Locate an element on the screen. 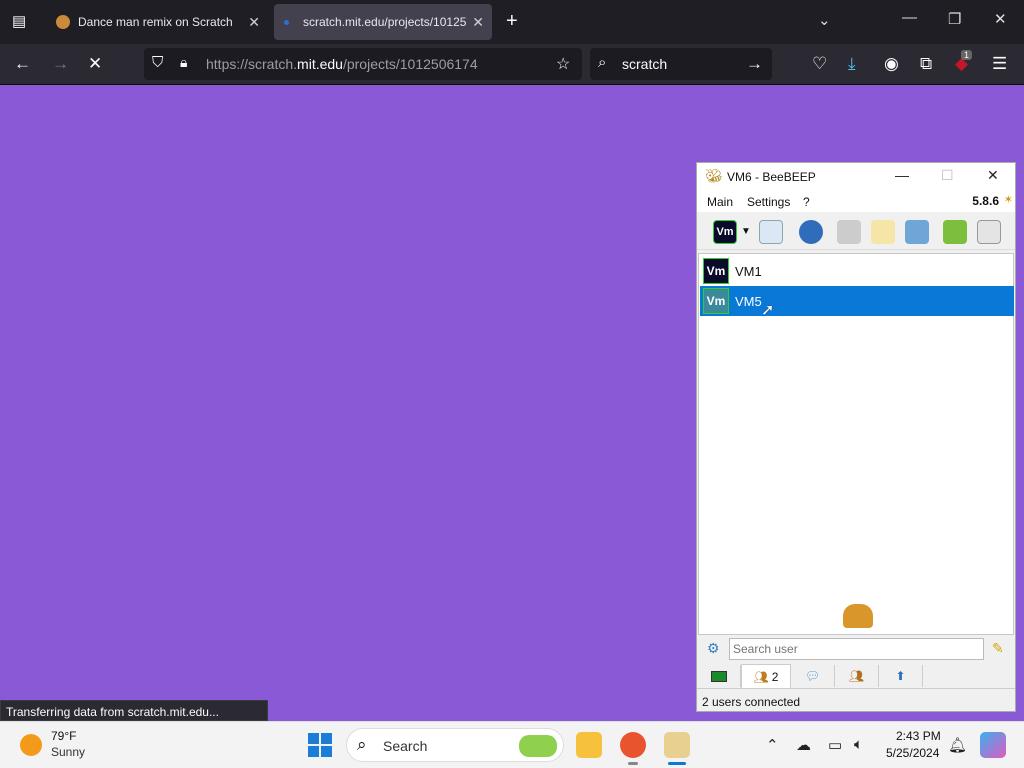  menu-settings: Settings is located at coordinates (768, 202).